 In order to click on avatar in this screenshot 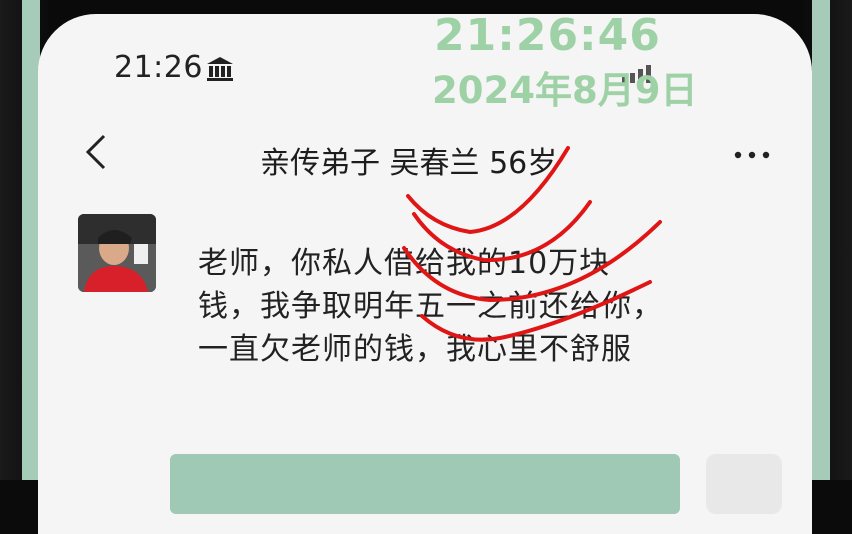, I will do `click(117, 253)`.